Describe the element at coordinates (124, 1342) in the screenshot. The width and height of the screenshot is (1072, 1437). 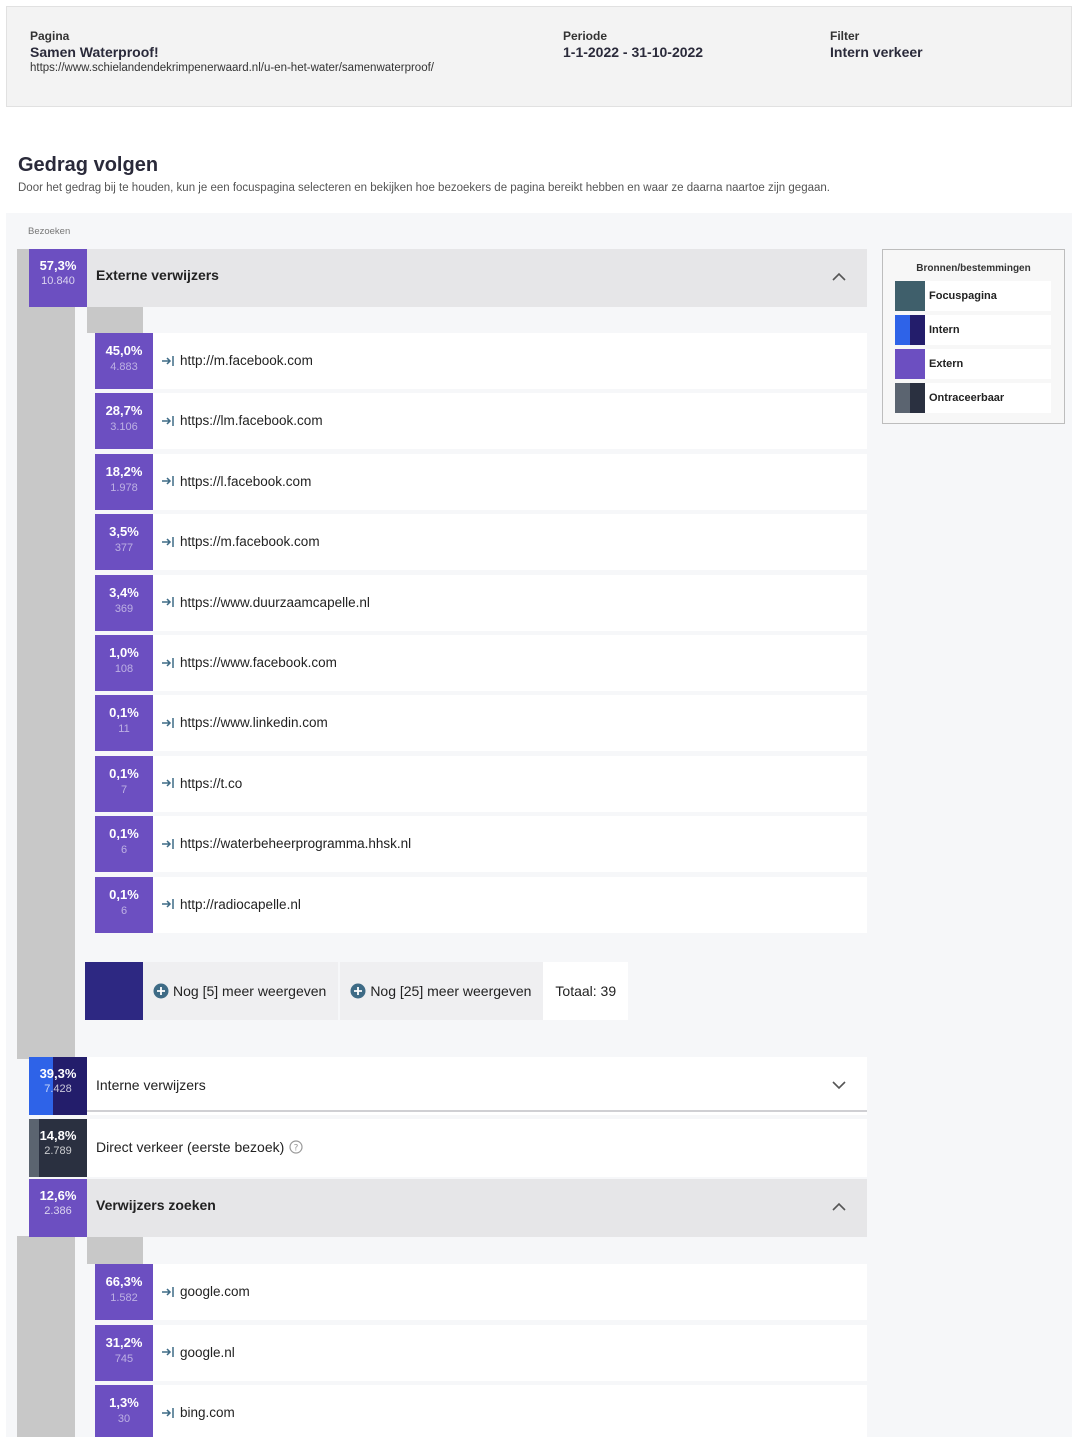
I see `source-percentage: 31,2%` at that location.